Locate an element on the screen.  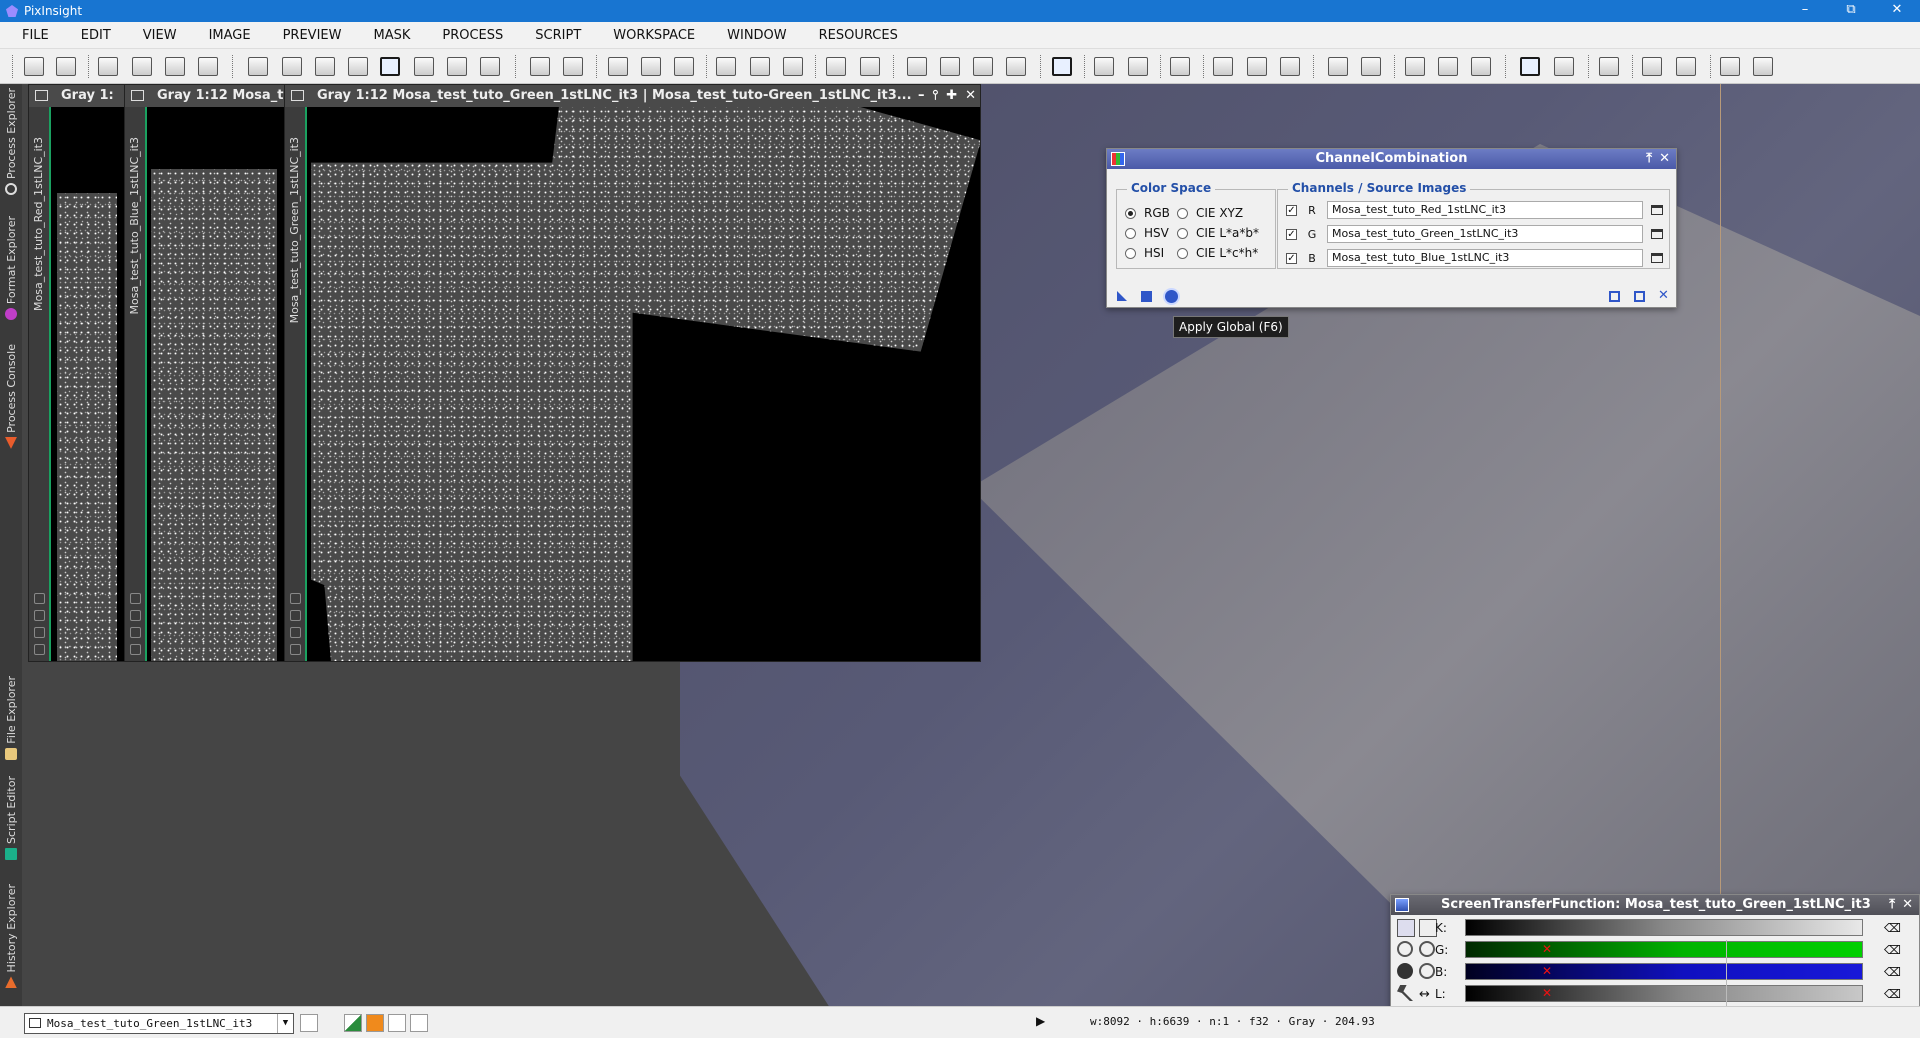
zoom-mode-icon is located at coordinates (292, 66).